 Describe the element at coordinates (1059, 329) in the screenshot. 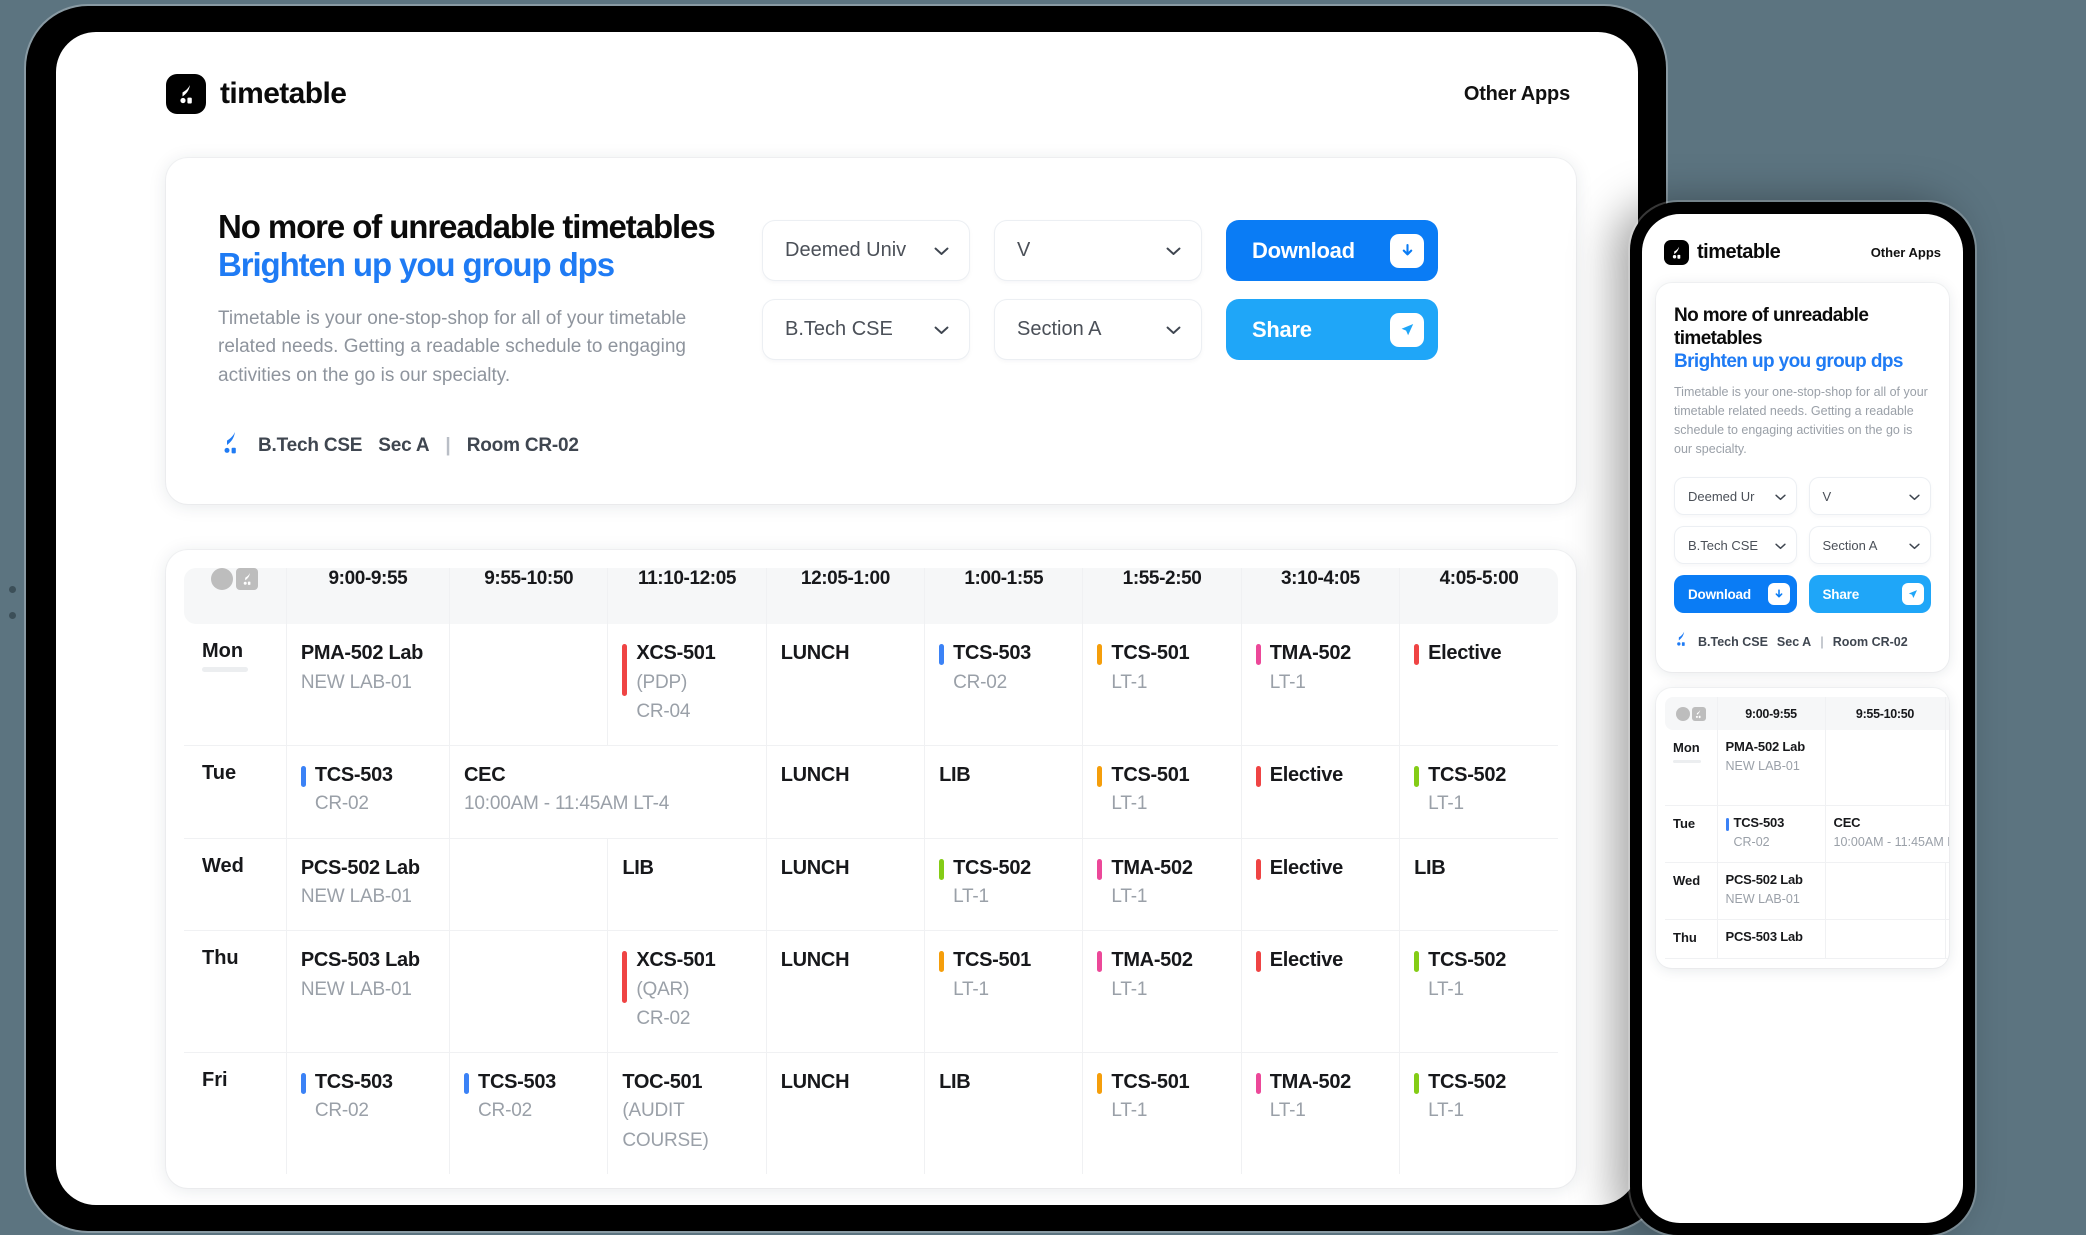

I see `section-select-value: Section A` at that location.